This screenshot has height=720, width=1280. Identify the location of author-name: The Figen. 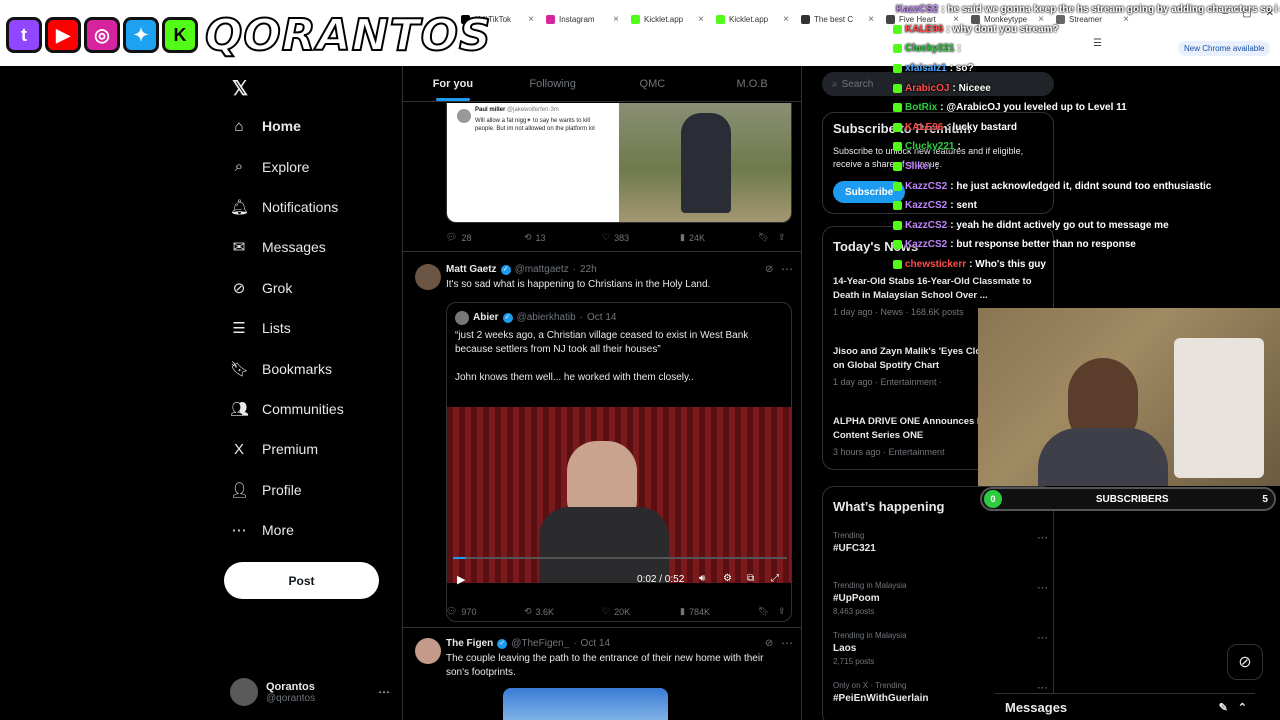
(469, 643).